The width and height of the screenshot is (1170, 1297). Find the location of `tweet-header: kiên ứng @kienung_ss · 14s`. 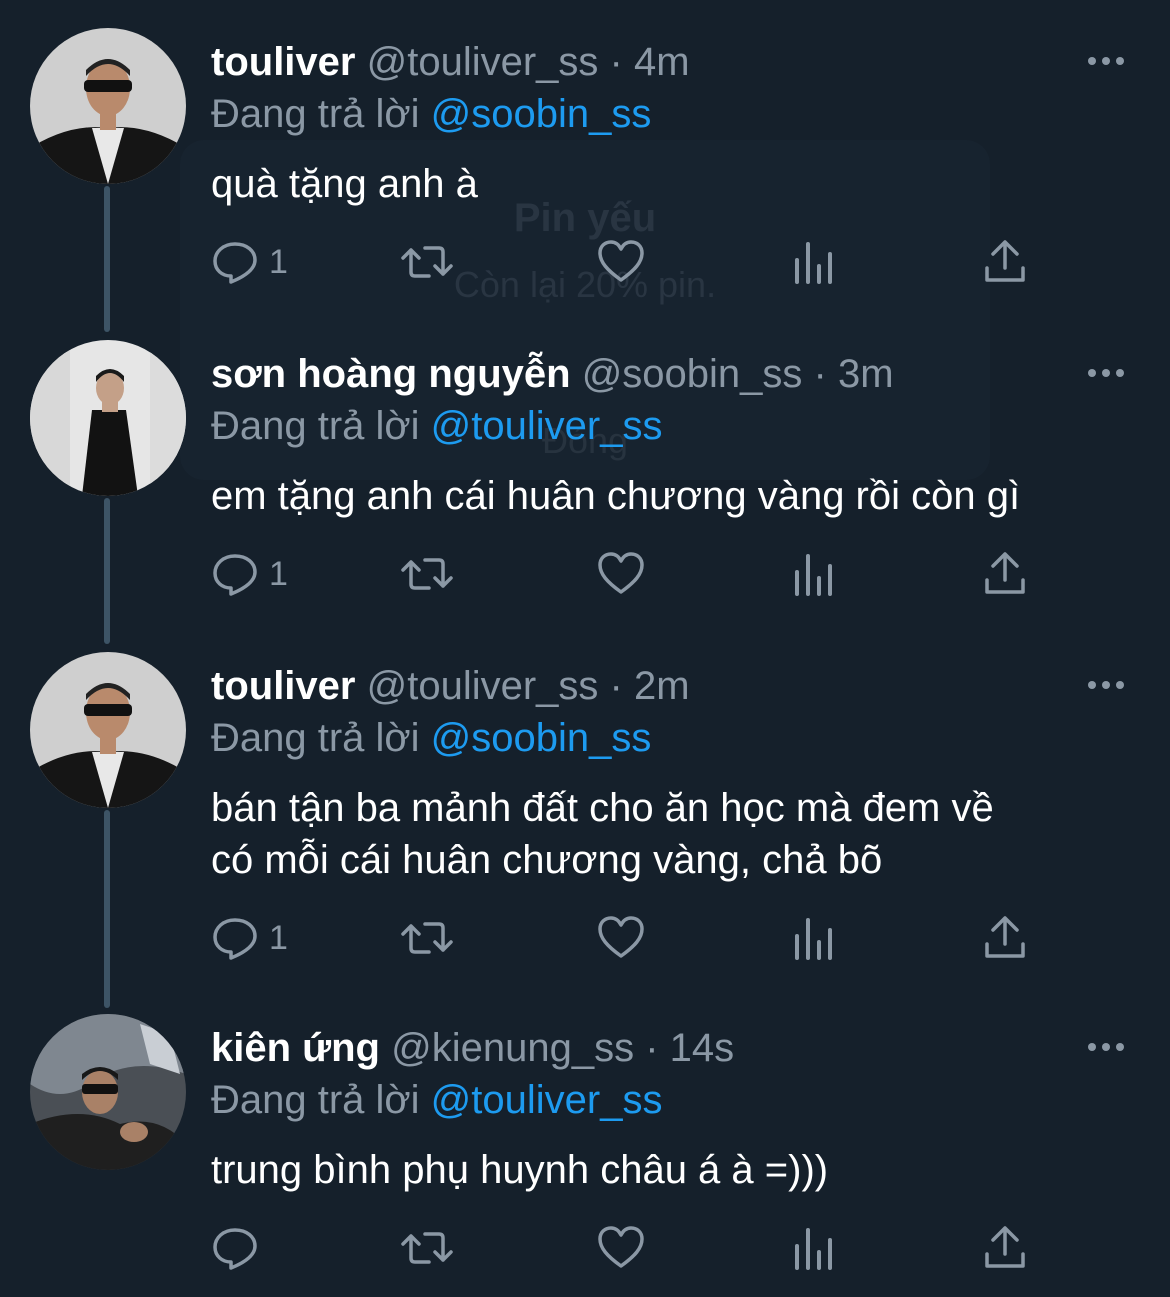

tweet-header: kiên ứng @kienung_ss · 14s is located at coordinates (472, 1048).